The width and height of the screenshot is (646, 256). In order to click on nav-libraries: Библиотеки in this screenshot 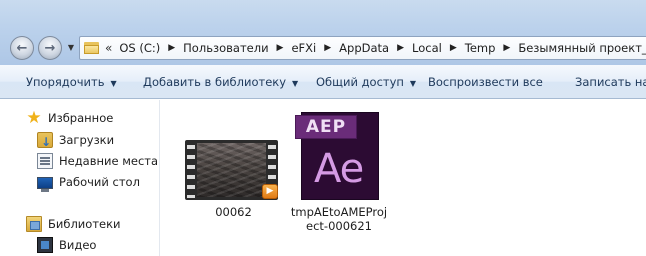, I will do `click(73, 224)`.